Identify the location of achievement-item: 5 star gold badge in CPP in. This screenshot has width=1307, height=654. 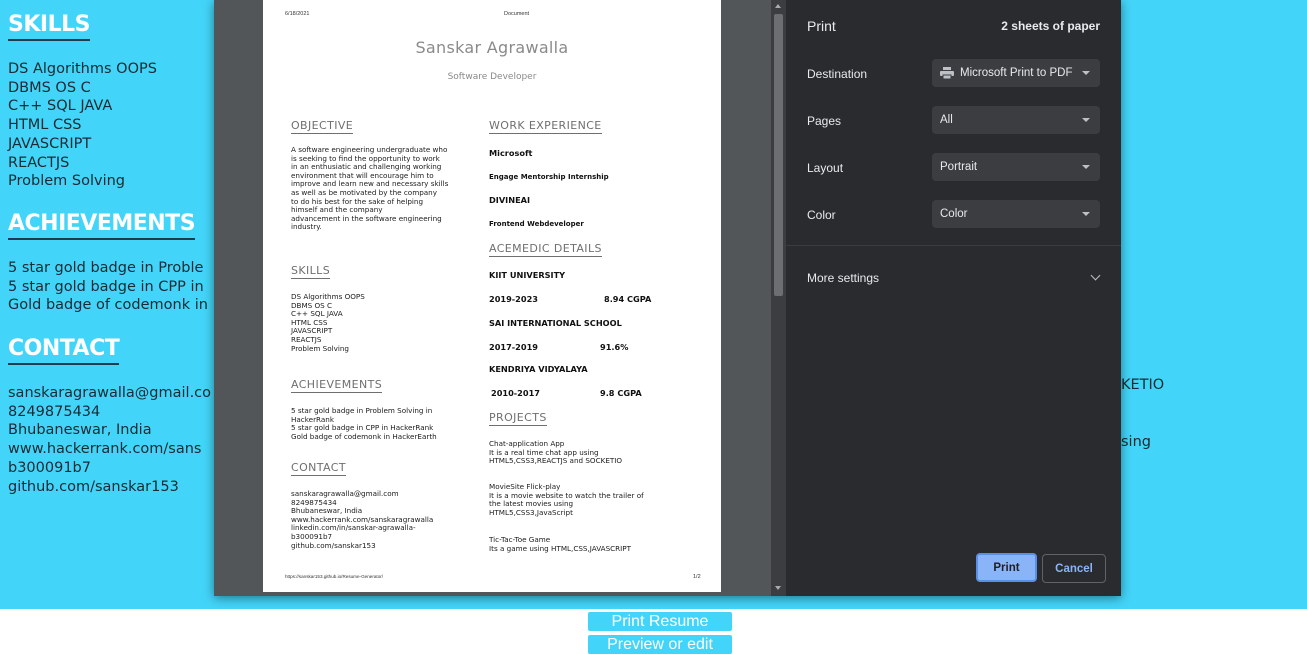
(106, 286).